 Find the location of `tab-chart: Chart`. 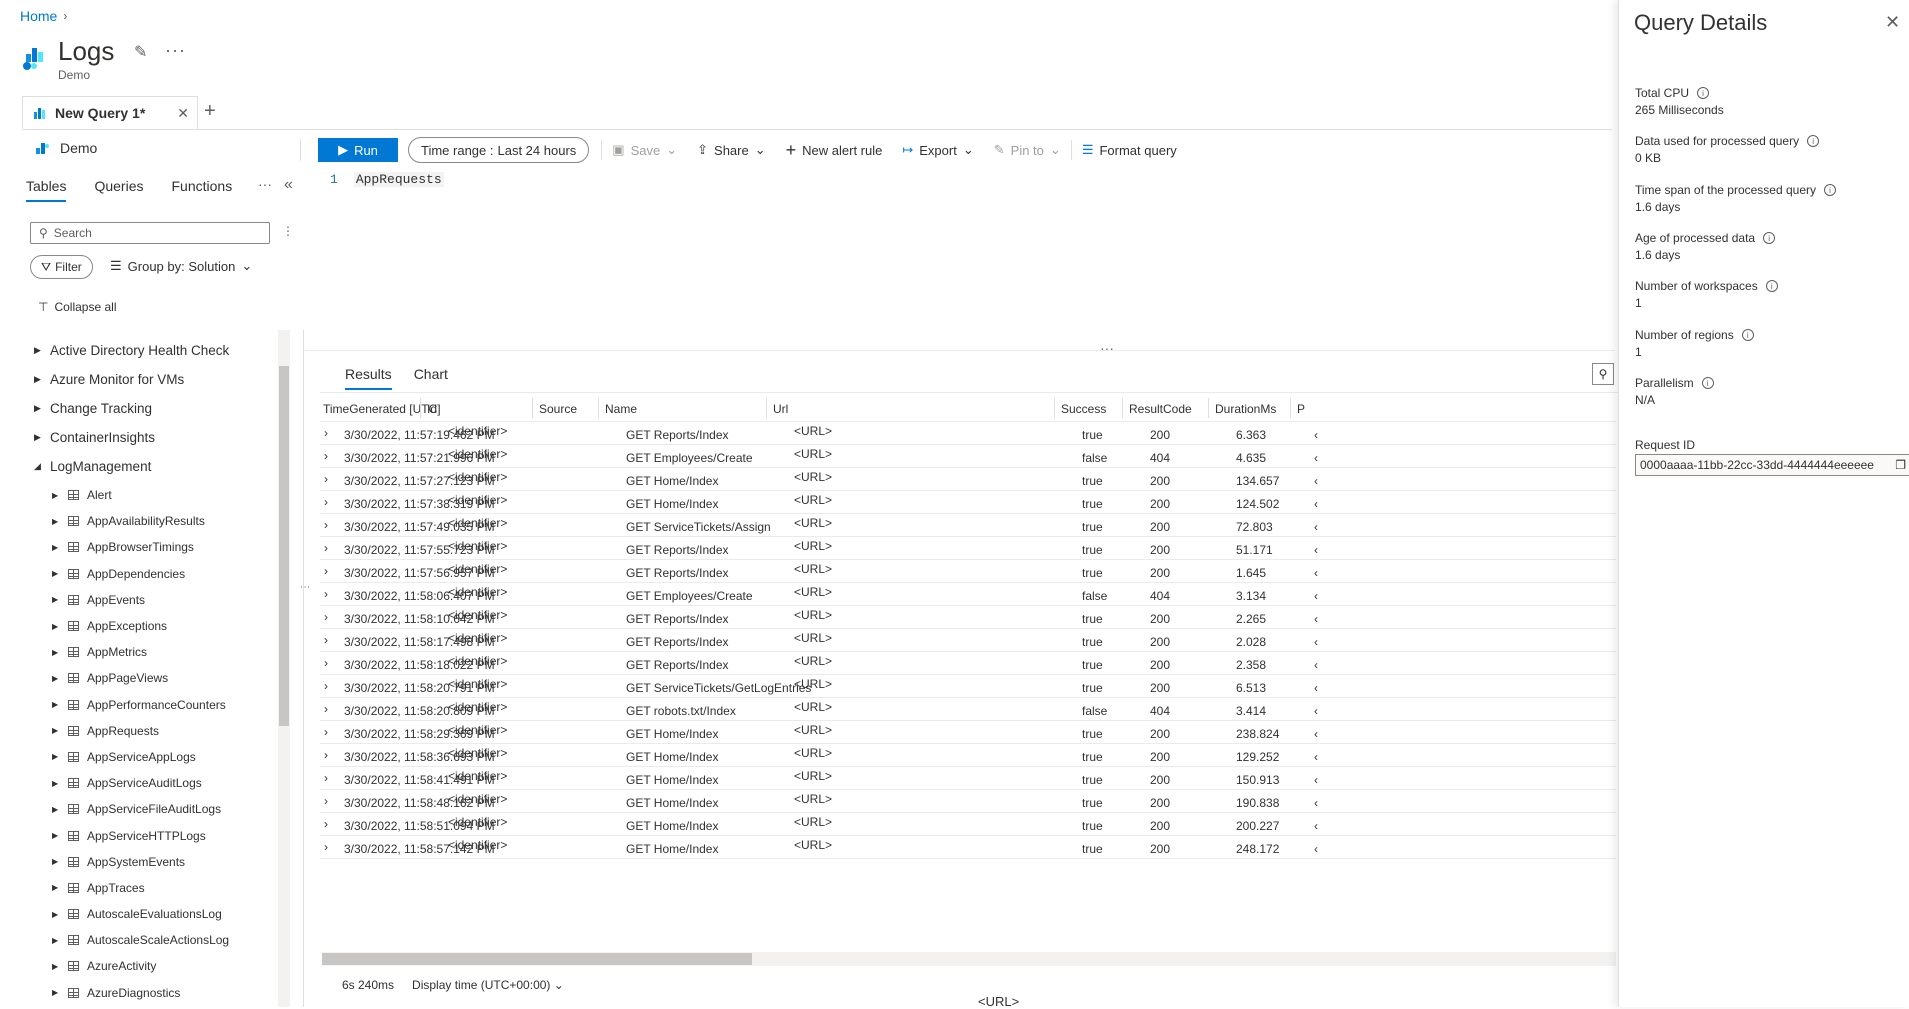

tab-chart: Chart is located at coordinates (431, 378).